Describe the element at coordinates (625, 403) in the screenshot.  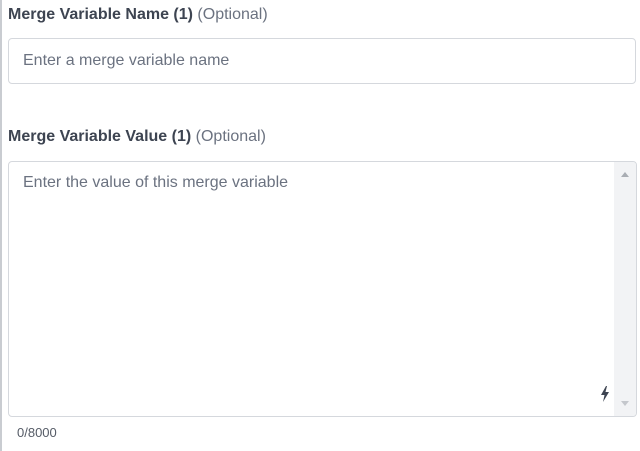
I see `scroll-down-arrow-icon` at that location.